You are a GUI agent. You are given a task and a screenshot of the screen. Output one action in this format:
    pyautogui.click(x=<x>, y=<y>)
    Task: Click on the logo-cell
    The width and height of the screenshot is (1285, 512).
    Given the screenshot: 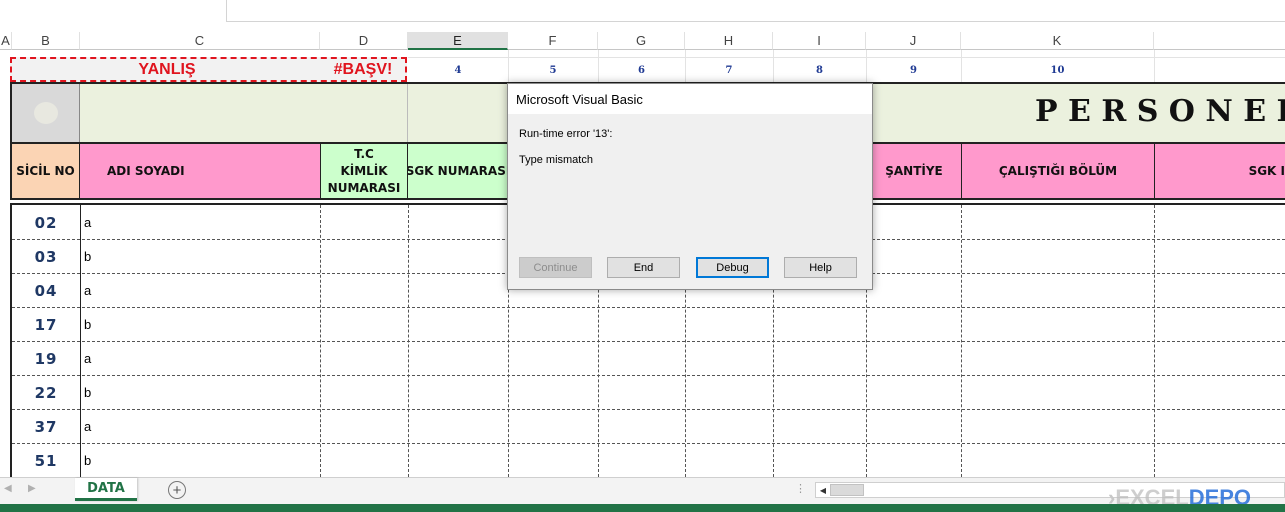 What is the action you would take?
    pyautogui.click(x=46, y=113)
    